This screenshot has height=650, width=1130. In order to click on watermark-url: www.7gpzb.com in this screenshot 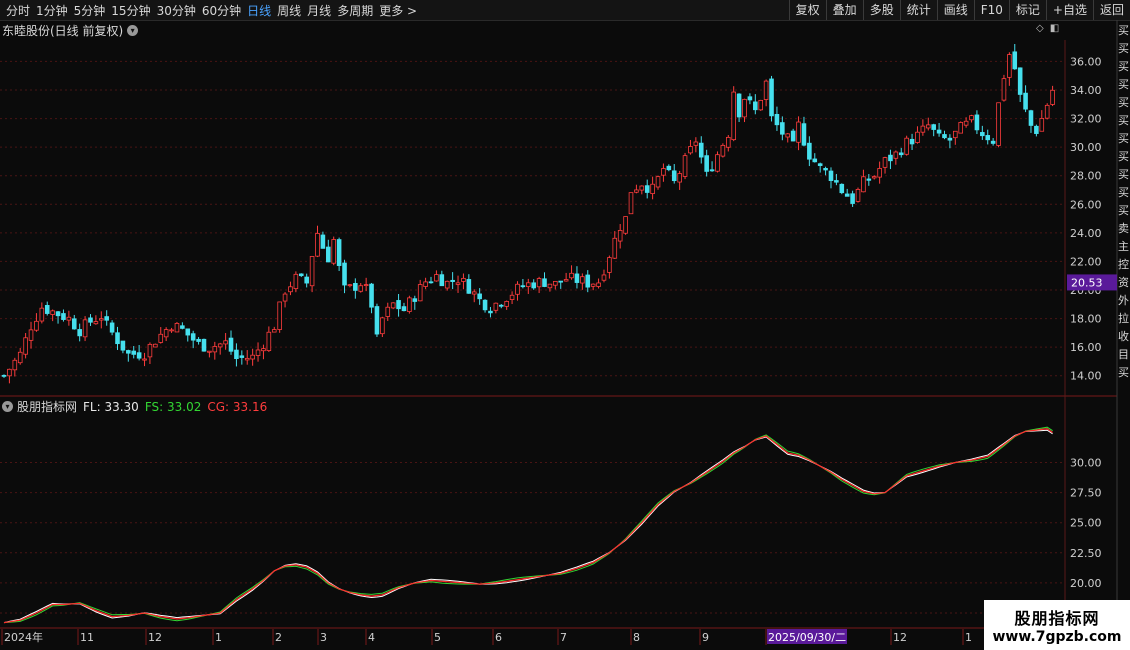, I will do `click(1057, 637)`.